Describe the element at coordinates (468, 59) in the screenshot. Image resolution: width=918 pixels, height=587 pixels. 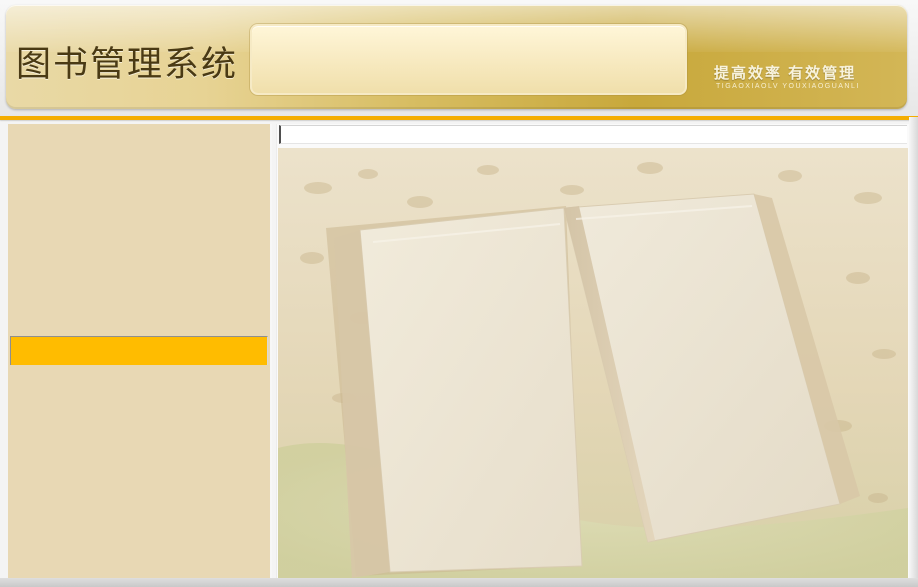
I see `header-center-panel` at that location.